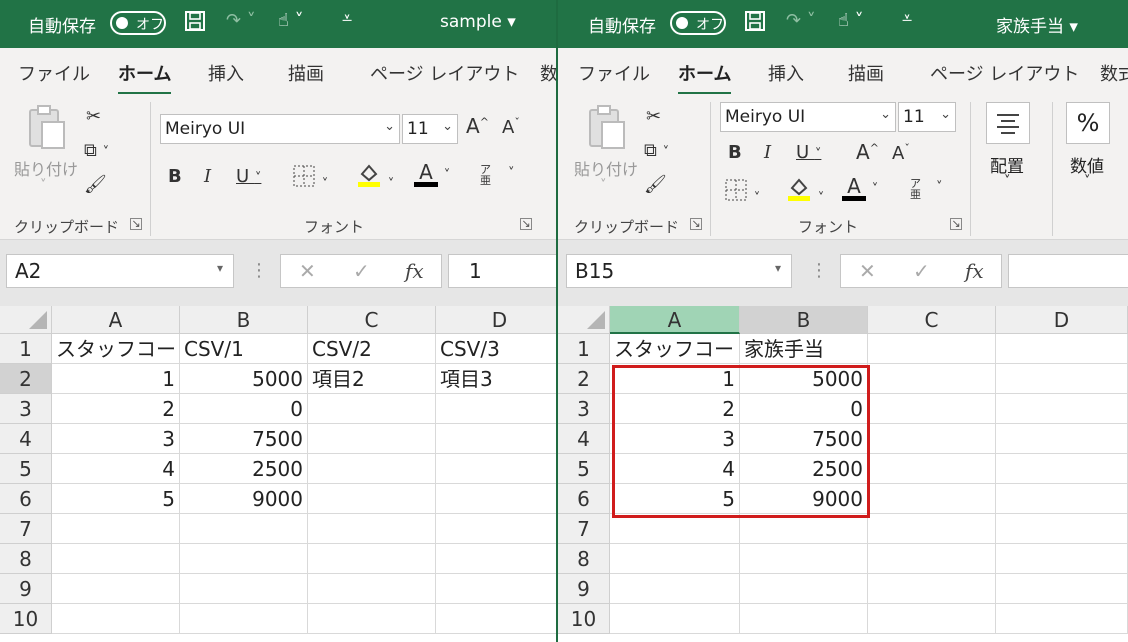 The height and width of the screenshot is (642, 1128). Describe the element at coordinates (280, 129) in the screenshot. I see `font-name-box: Meiryo UI ⌄` at that location.